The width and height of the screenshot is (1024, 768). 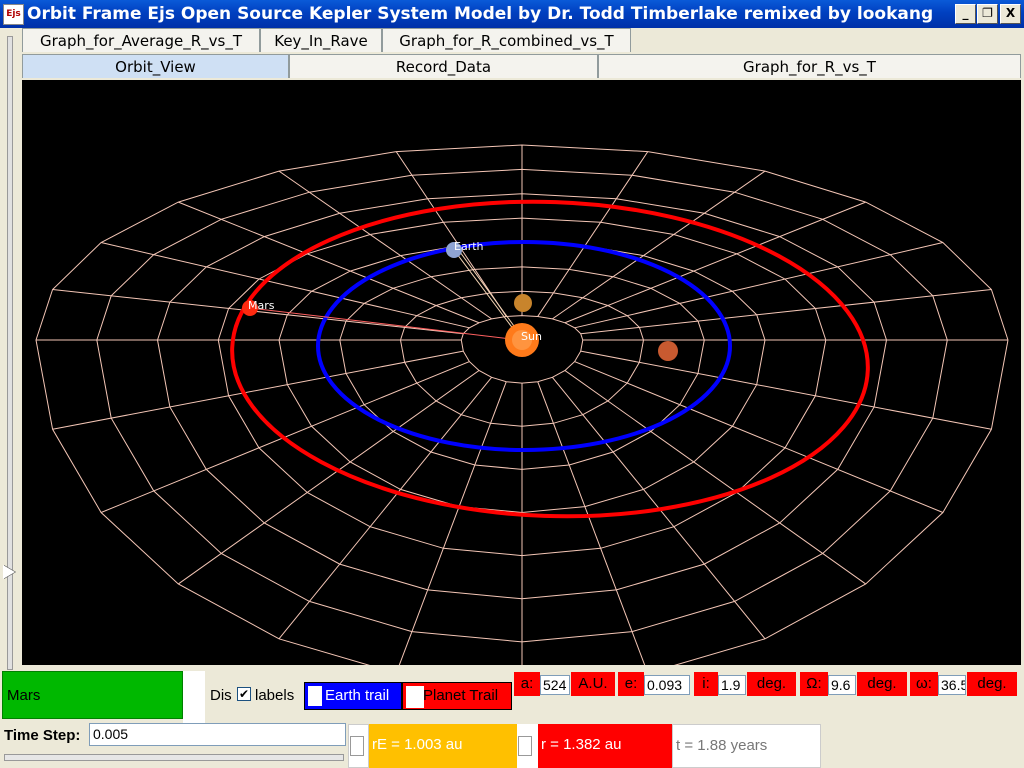 I want to click on tab-key-in-rave: Key_In_Rave, so click(x=321, y=40).